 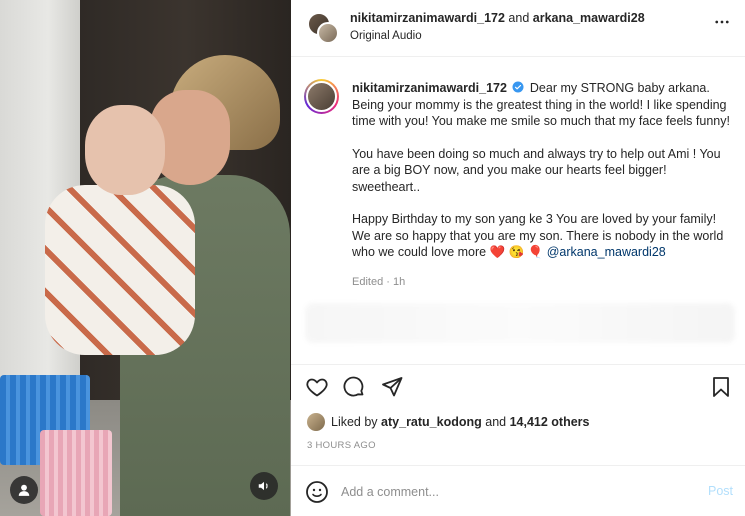 I want to click on comment-icon, so click(x=353, y=386).